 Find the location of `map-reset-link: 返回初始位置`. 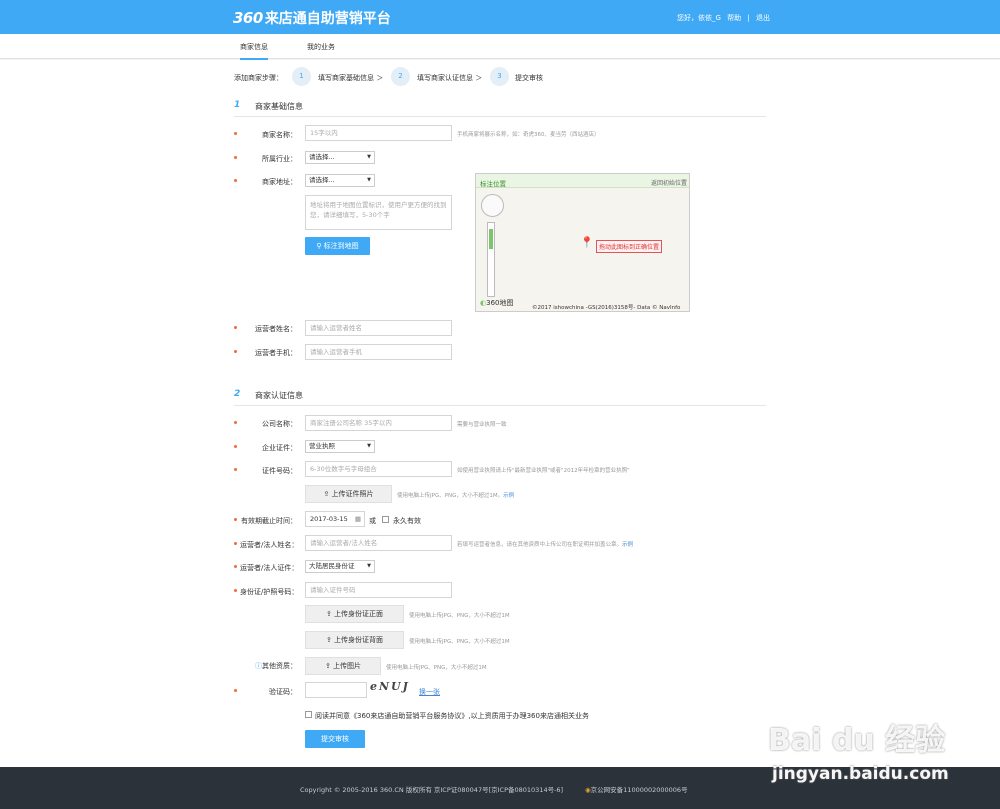

map-reset-link: 返回初始位置 is located at coordinates (669, 182).